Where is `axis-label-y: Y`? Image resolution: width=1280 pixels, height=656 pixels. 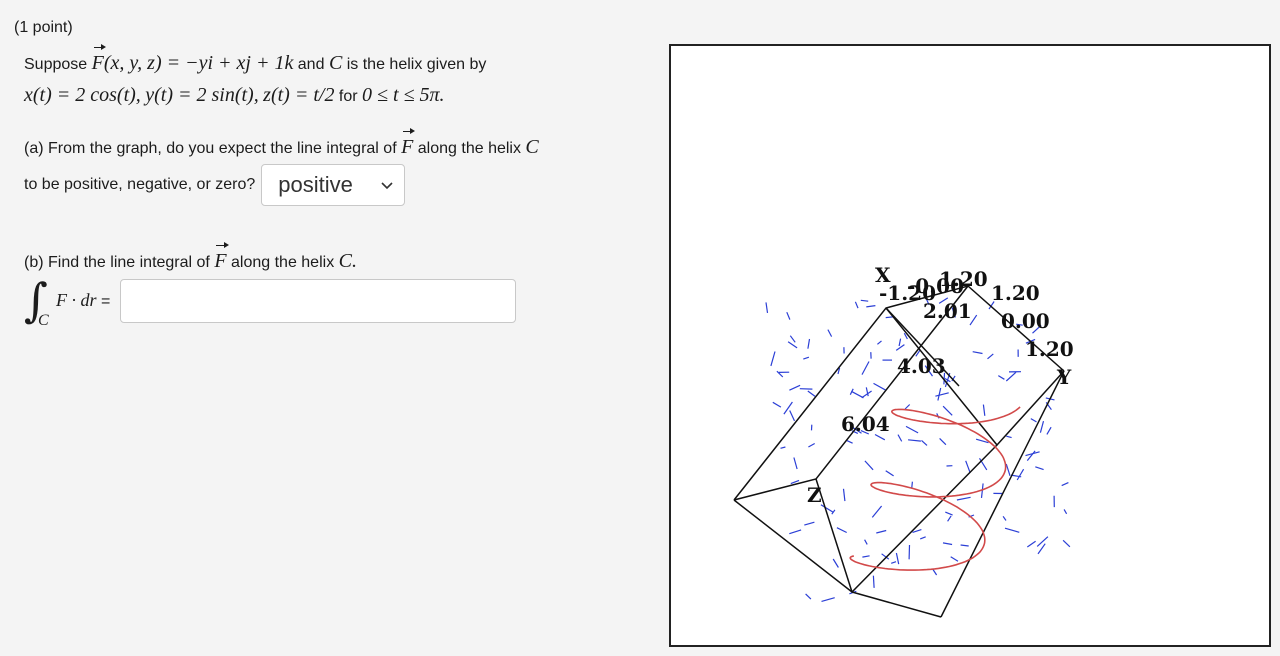 axis-label-y: Y is located at coordinates (1064, 377).